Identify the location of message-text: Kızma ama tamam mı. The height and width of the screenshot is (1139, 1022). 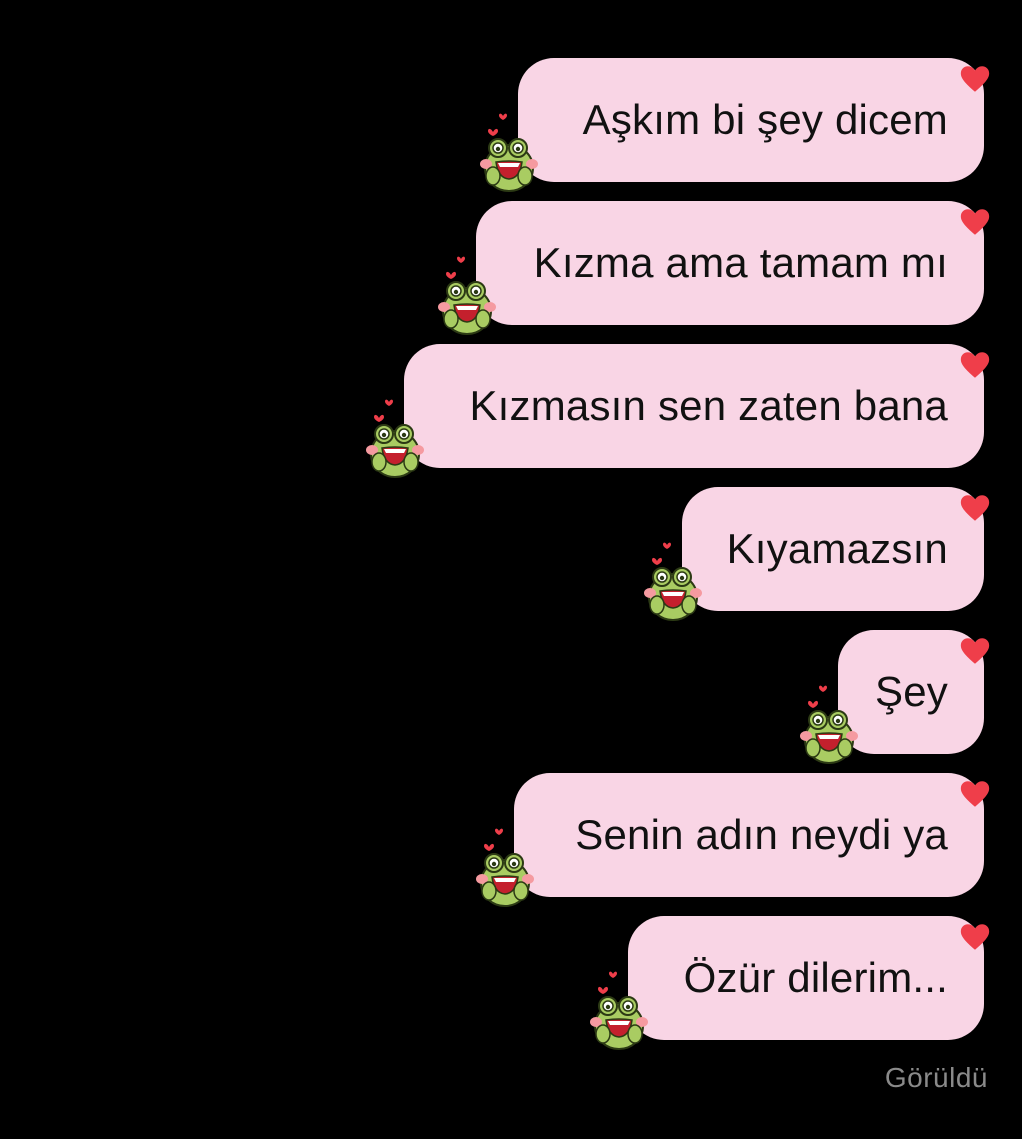
(740, 262).